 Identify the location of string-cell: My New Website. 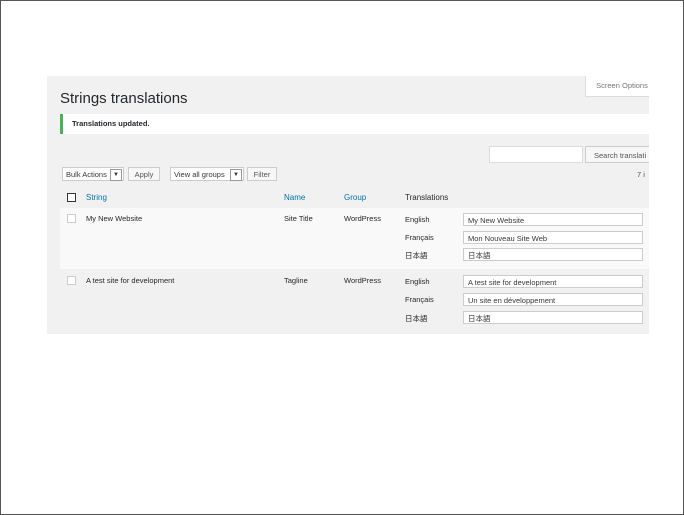
(114, 218).